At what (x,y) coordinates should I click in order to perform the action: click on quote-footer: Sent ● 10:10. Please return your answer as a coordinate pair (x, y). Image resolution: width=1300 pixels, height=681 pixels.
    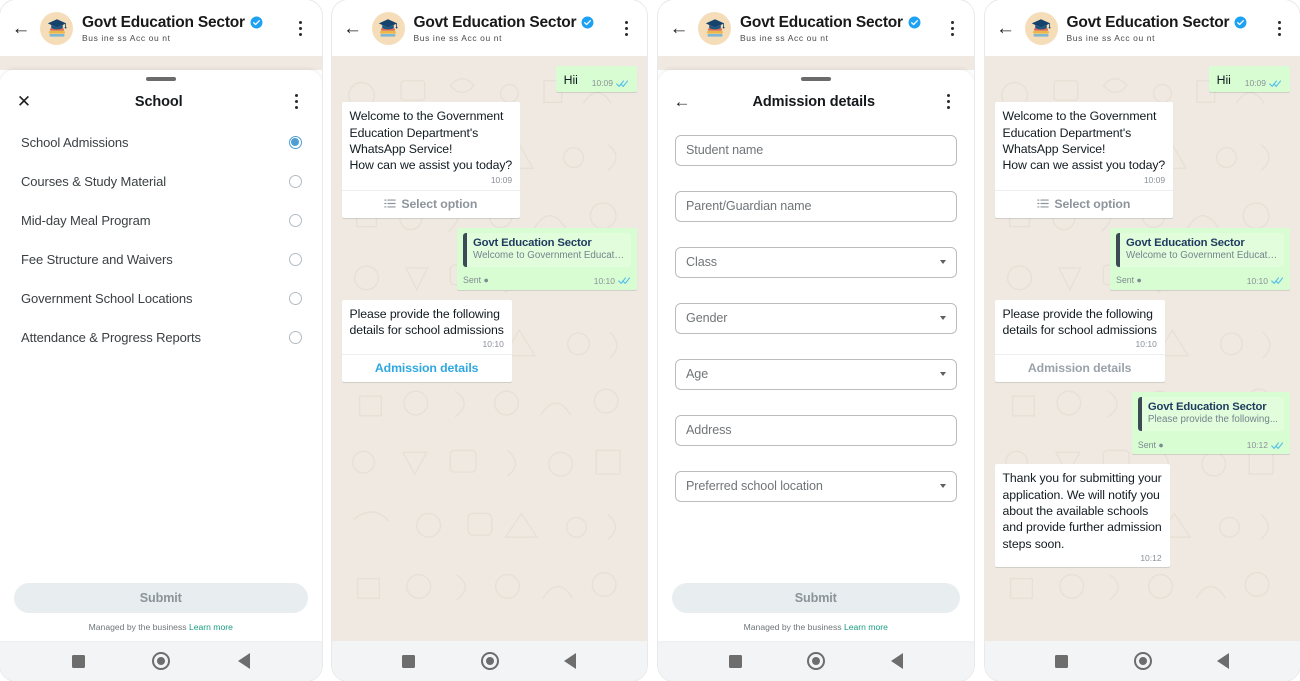
    Looking at the image, I should click on (547, 280).